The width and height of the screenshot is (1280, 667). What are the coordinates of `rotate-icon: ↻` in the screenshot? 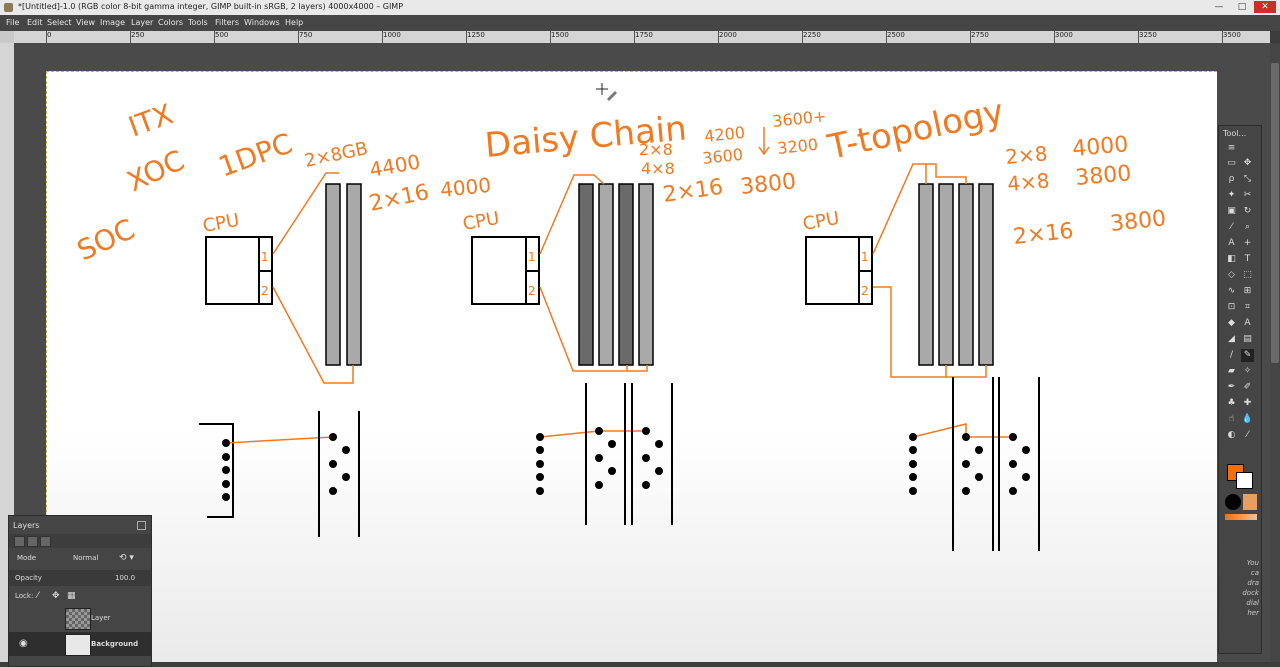 It's located at (1247, 211).